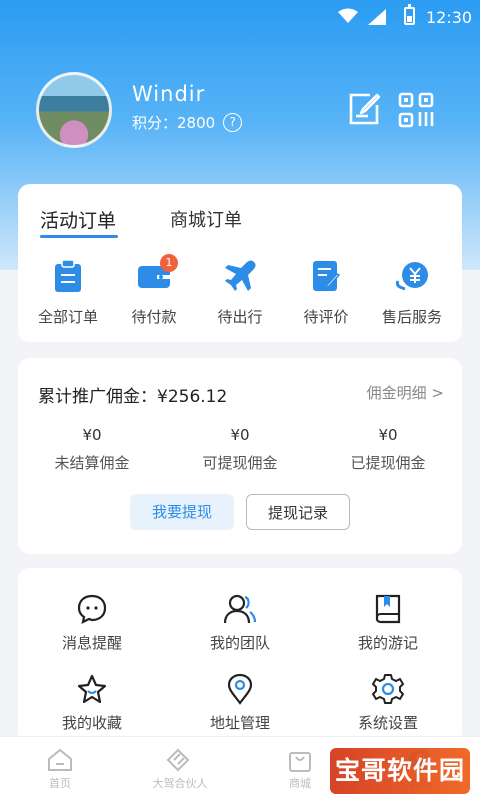 The image size is (480, 800). I want to click on order-after-sales: 售后服务, so click(412, 291).